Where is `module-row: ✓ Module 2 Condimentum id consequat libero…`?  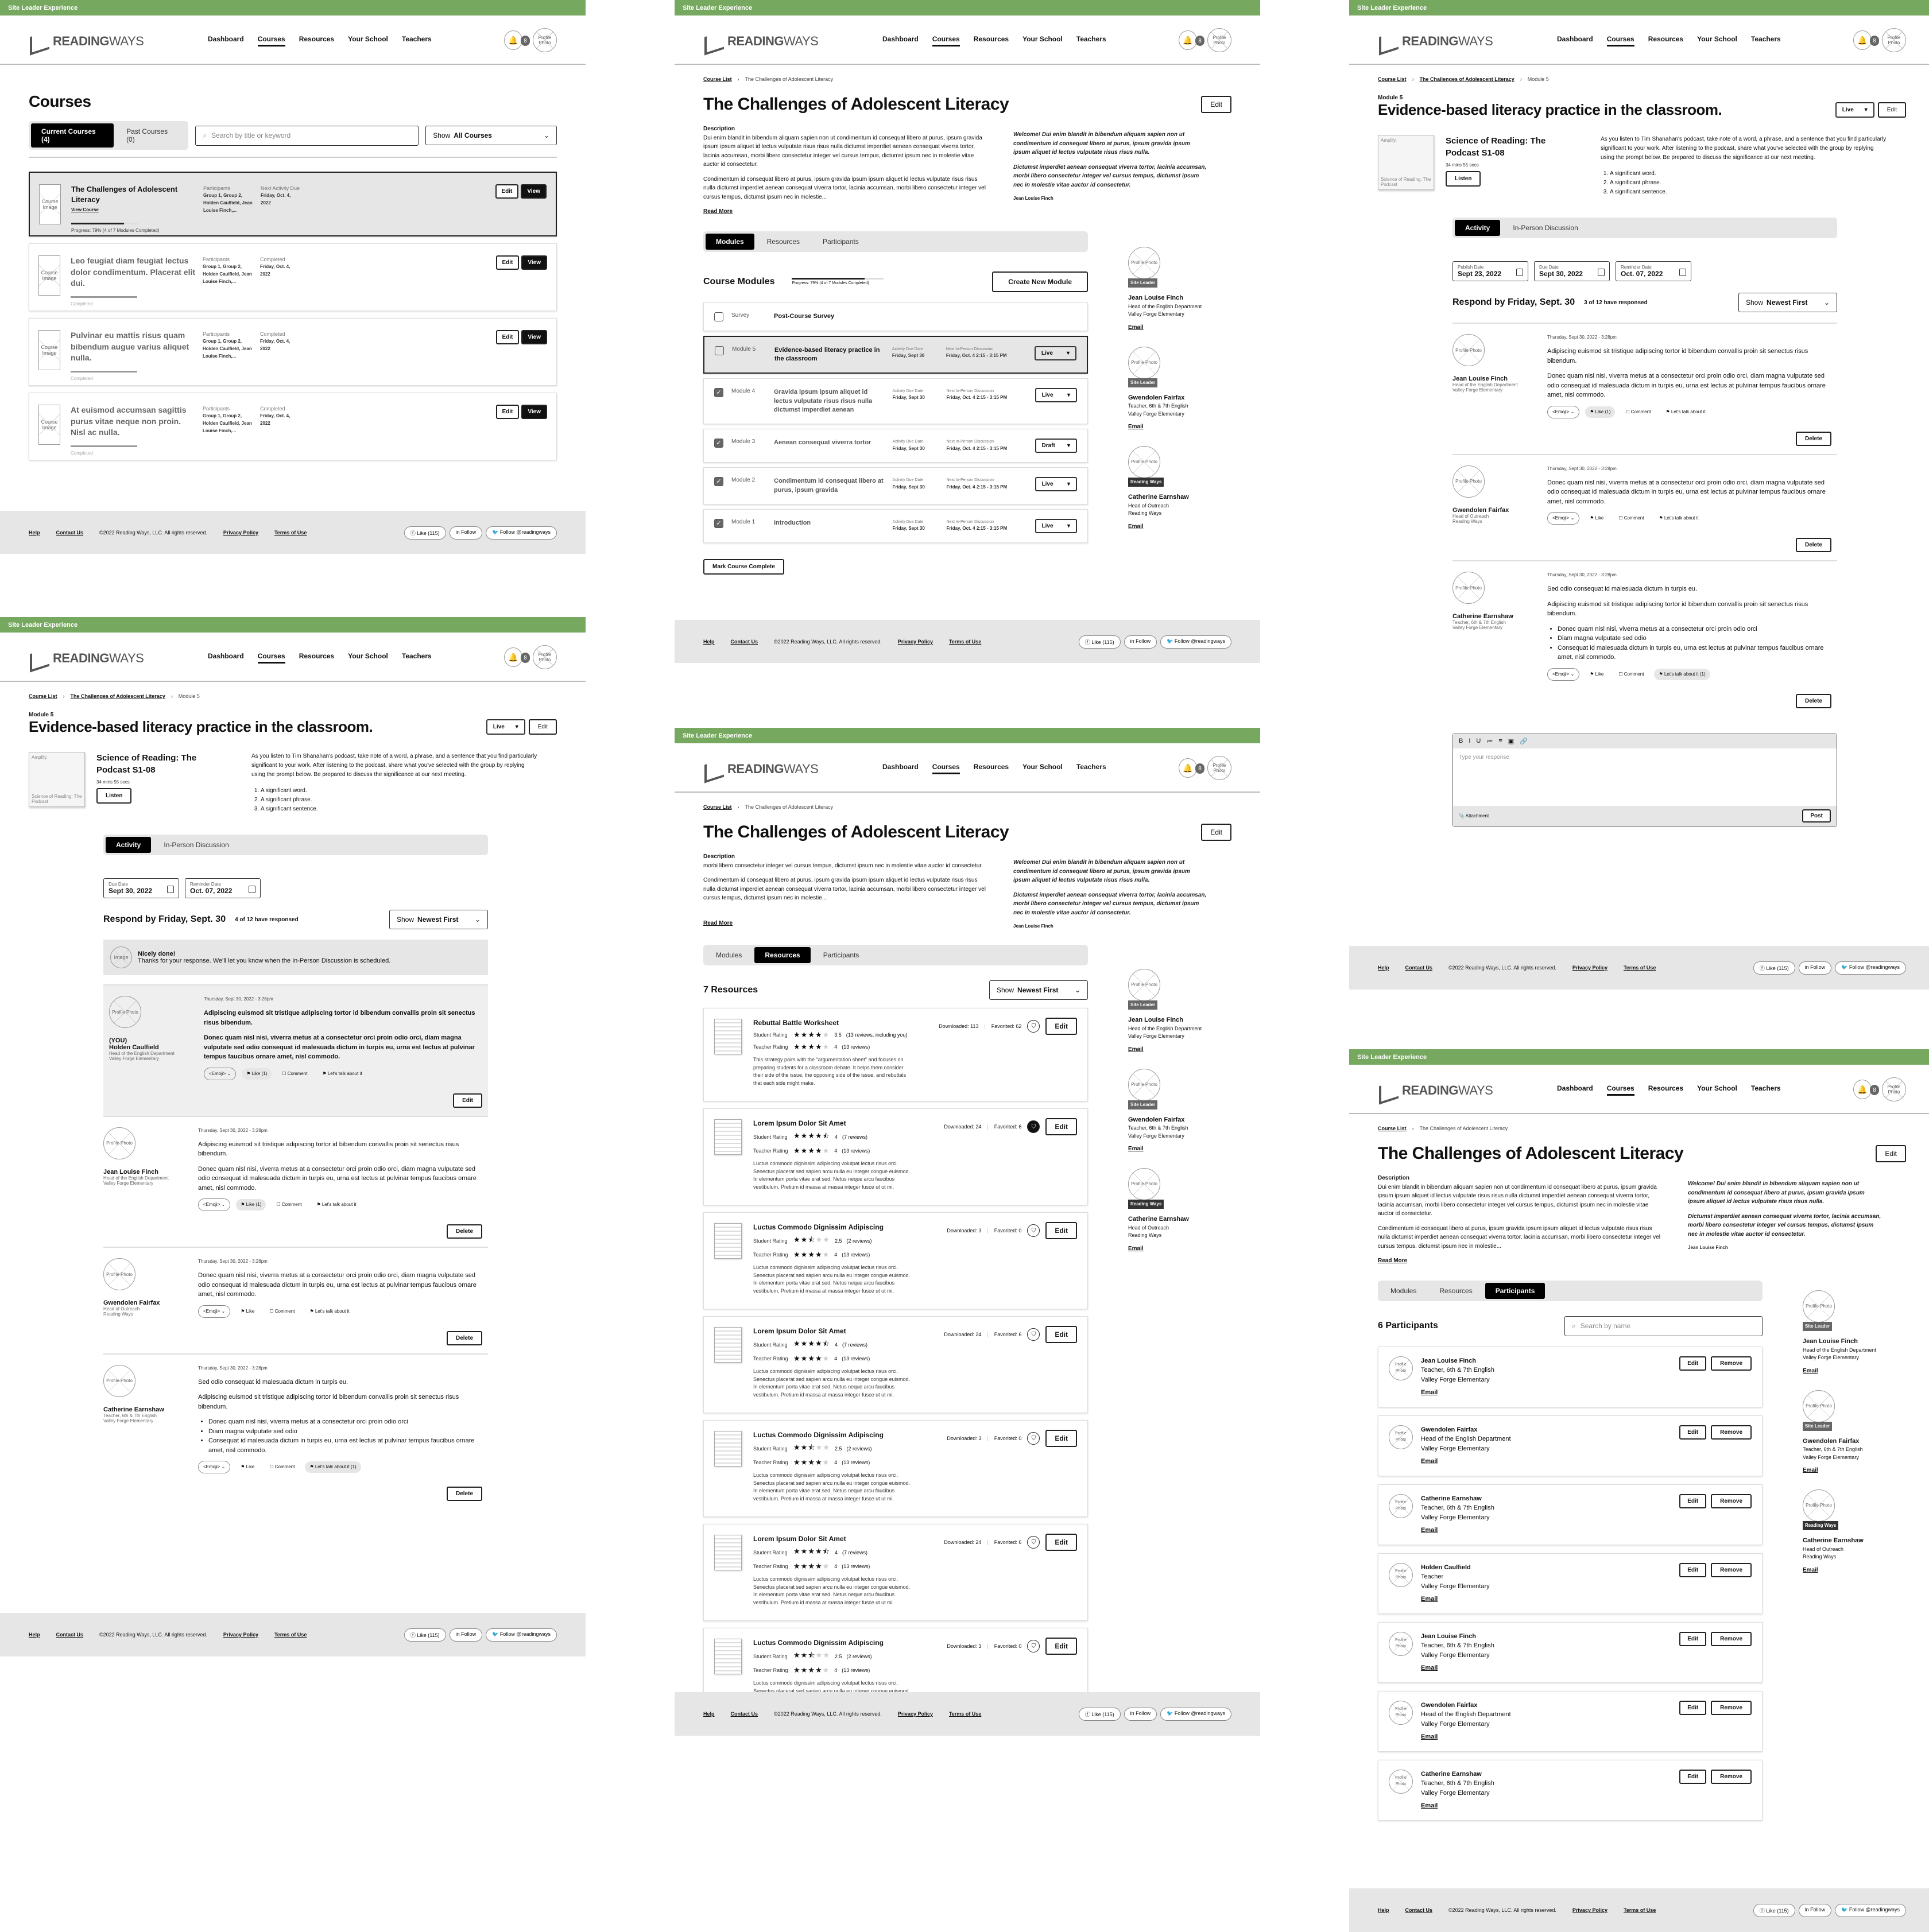 module-row: ✓ Module 2 Condimentum id consequat libero… is located at coordinates (895, 486).